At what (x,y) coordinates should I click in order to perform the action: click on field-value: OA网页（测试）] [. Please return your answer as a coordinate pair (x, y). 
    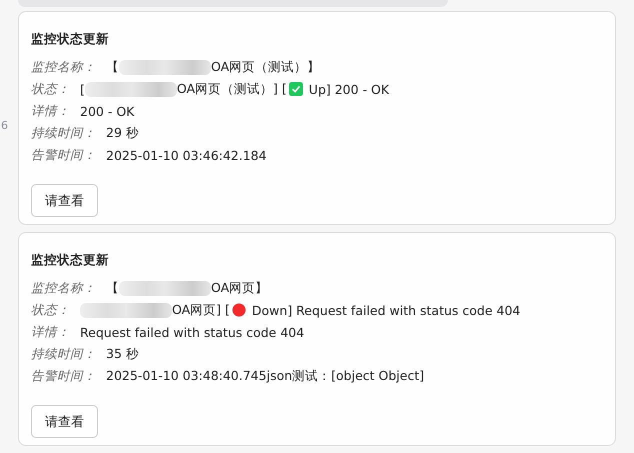
    Looking at the image, I should click on (231, 89).